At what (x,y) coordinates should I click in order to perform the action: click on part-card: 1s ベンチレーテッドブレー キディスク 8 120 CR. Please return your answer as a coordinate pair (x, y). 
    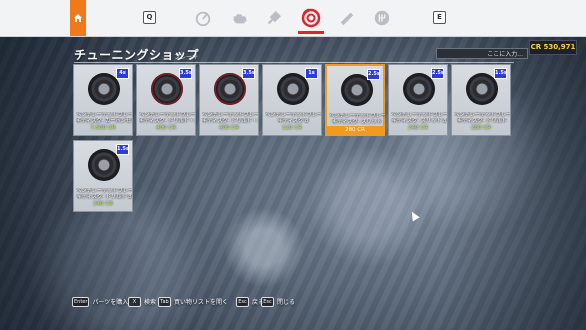
    Looking at the image, I should click on (292, 100).